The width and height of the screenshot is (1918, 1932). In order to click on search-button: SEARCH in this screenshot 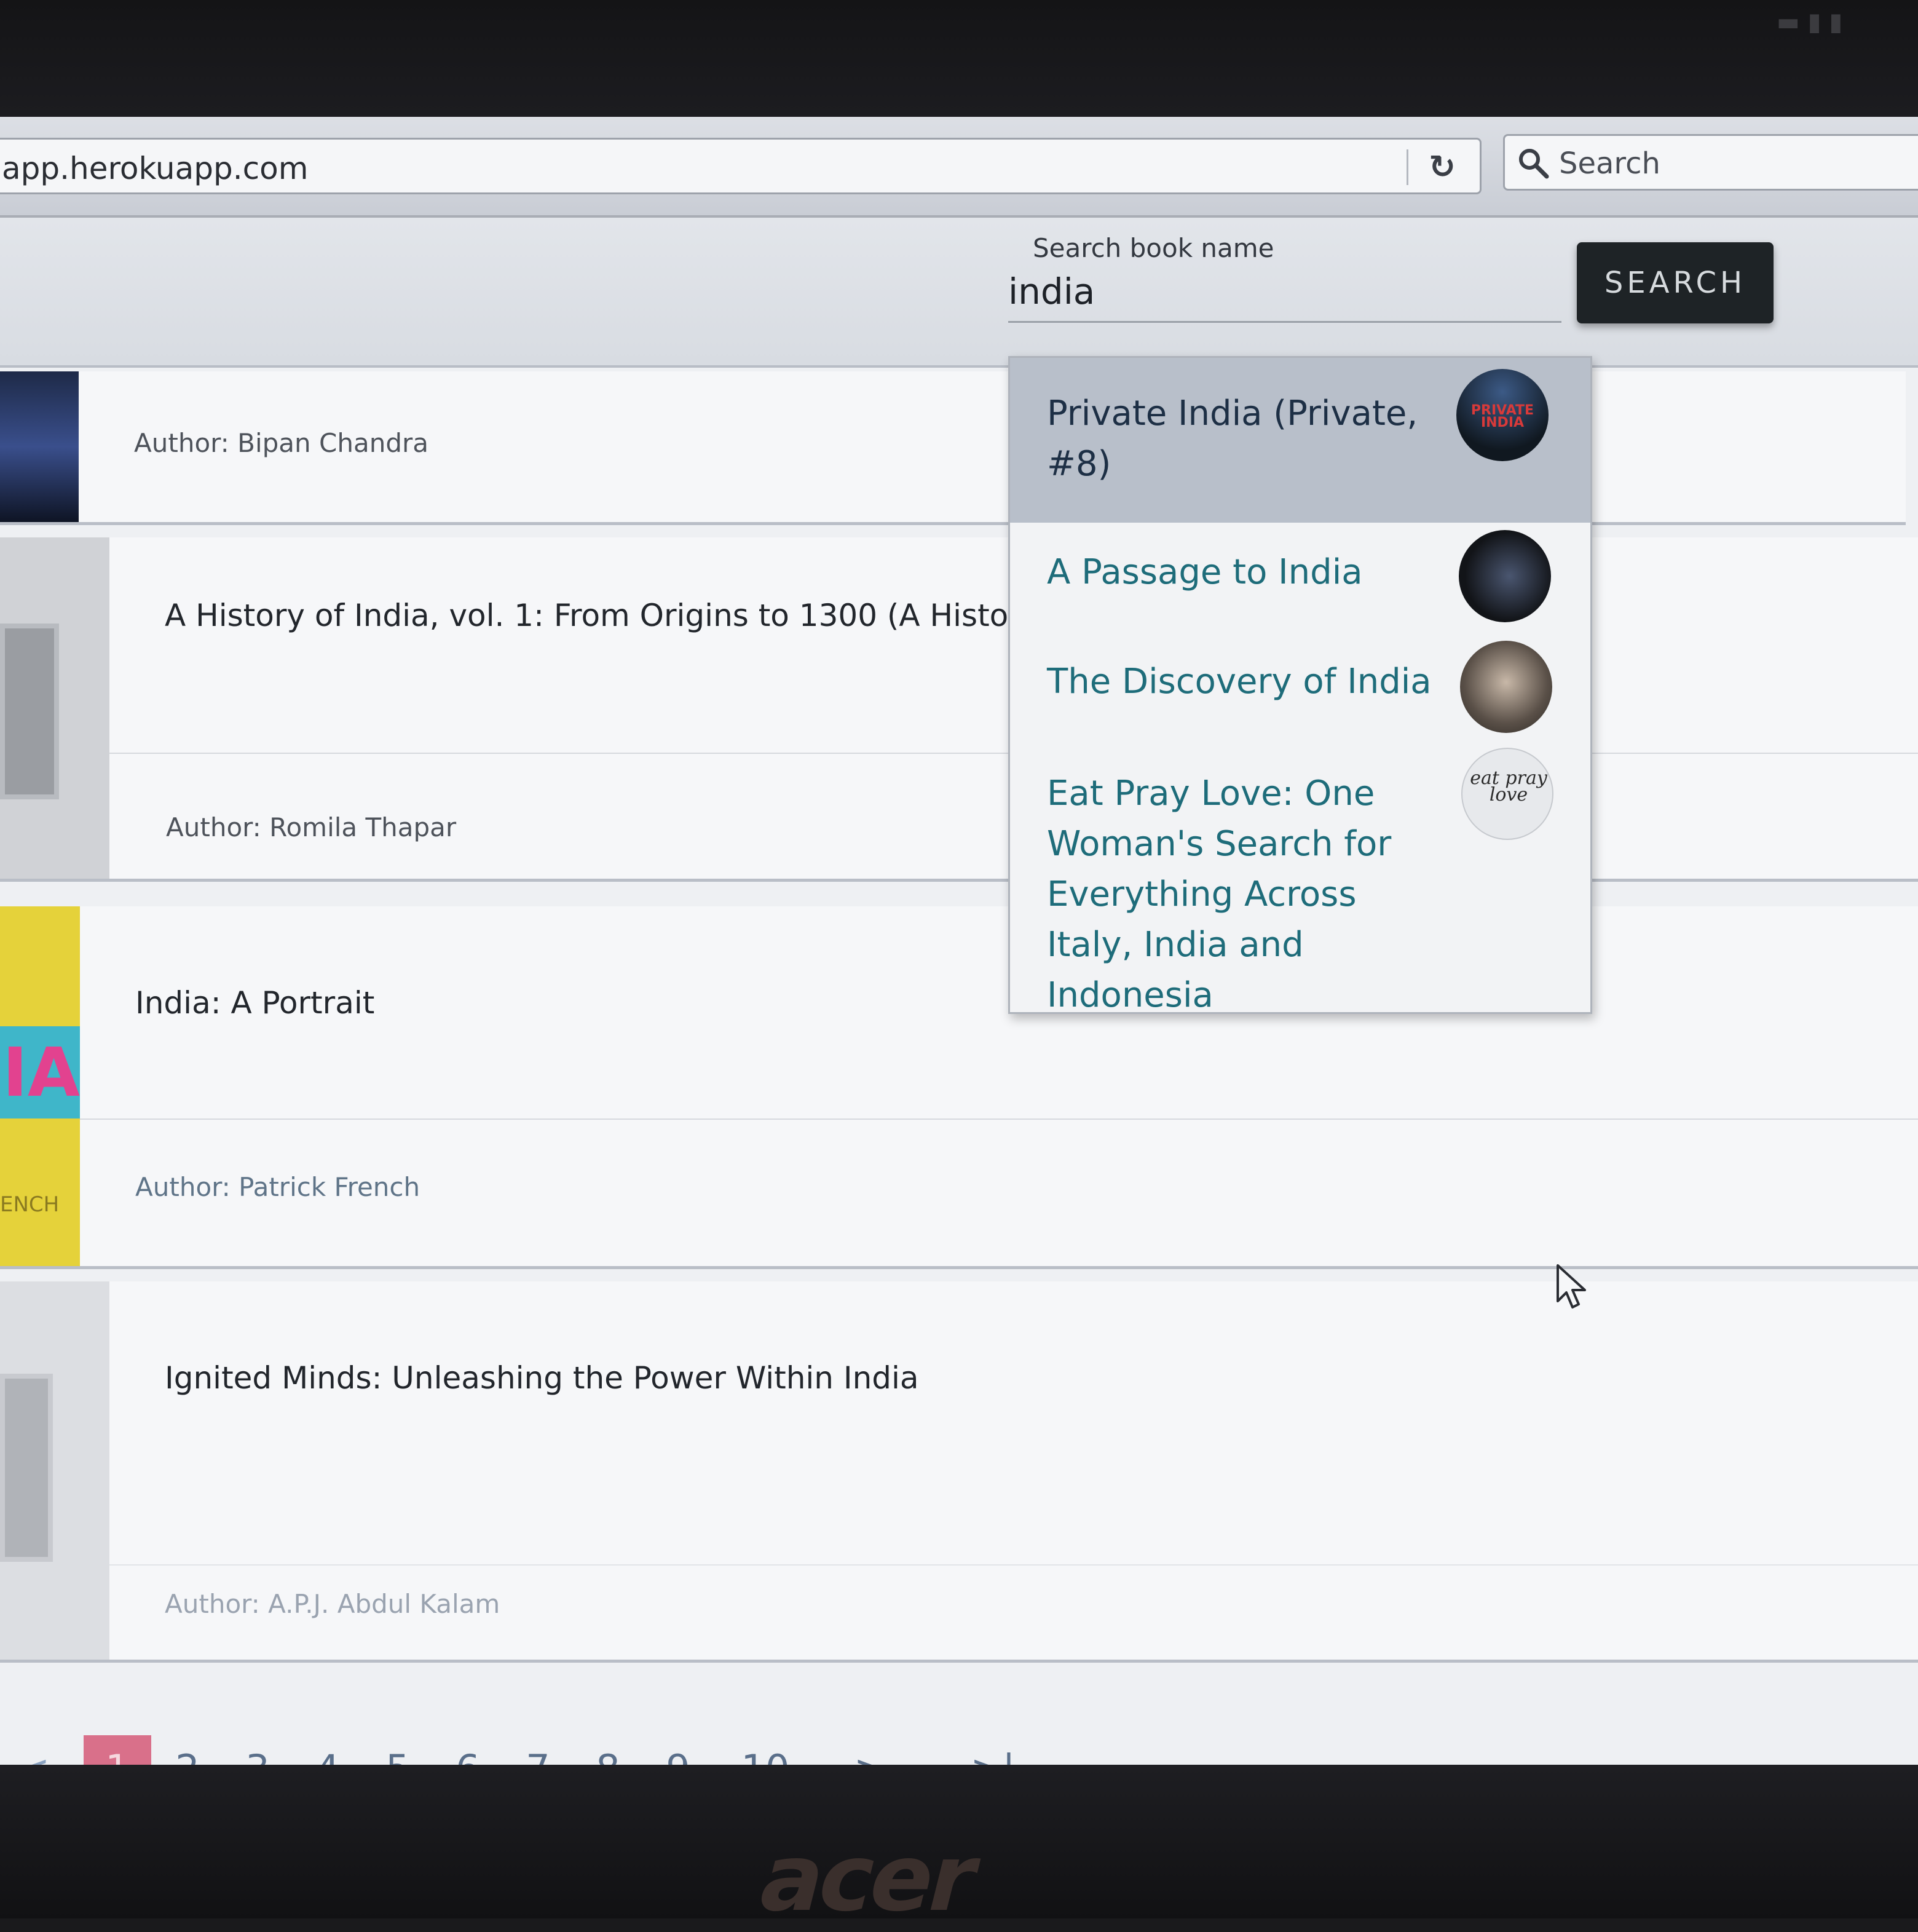, I will do `click(1675, 282)`.